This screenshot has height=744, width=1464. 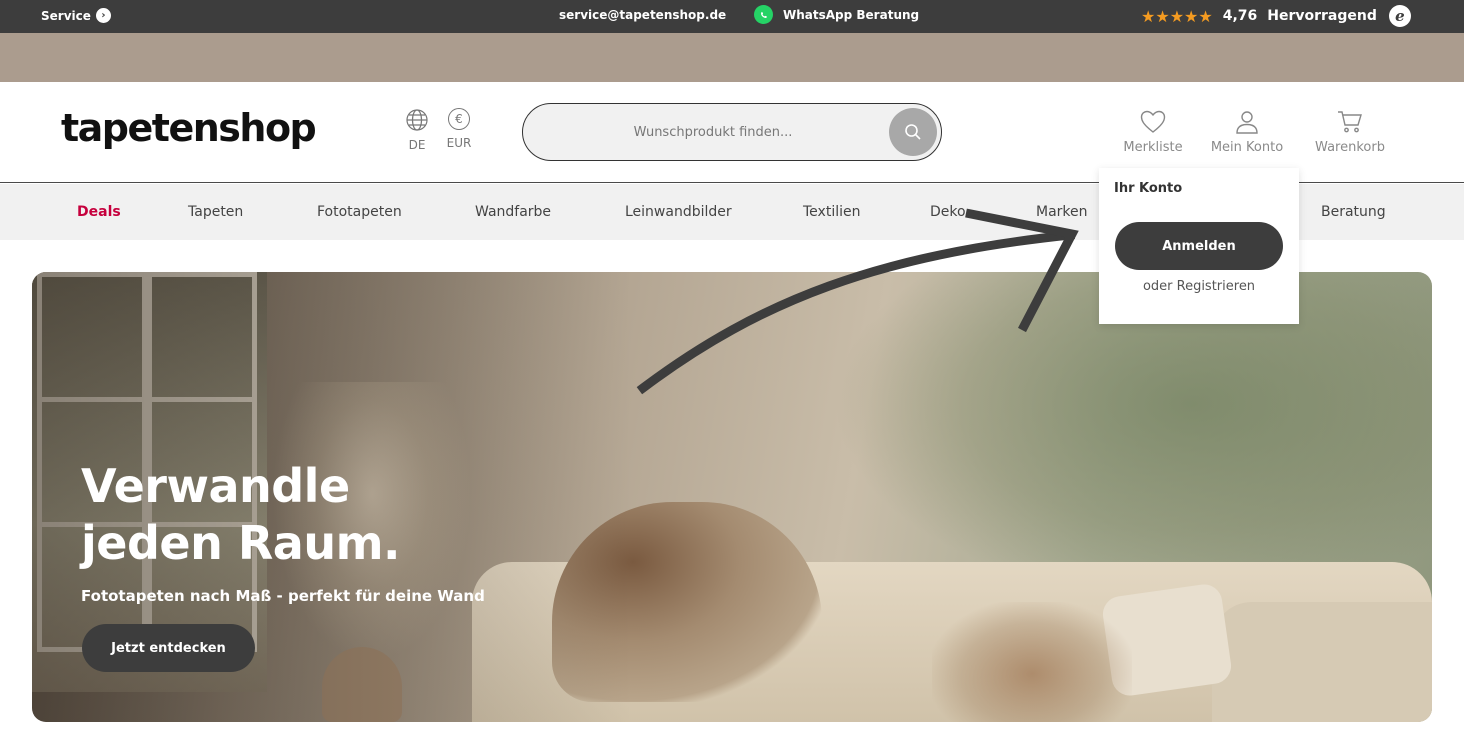 I want to click on search-input, so click(x=713, y=132).